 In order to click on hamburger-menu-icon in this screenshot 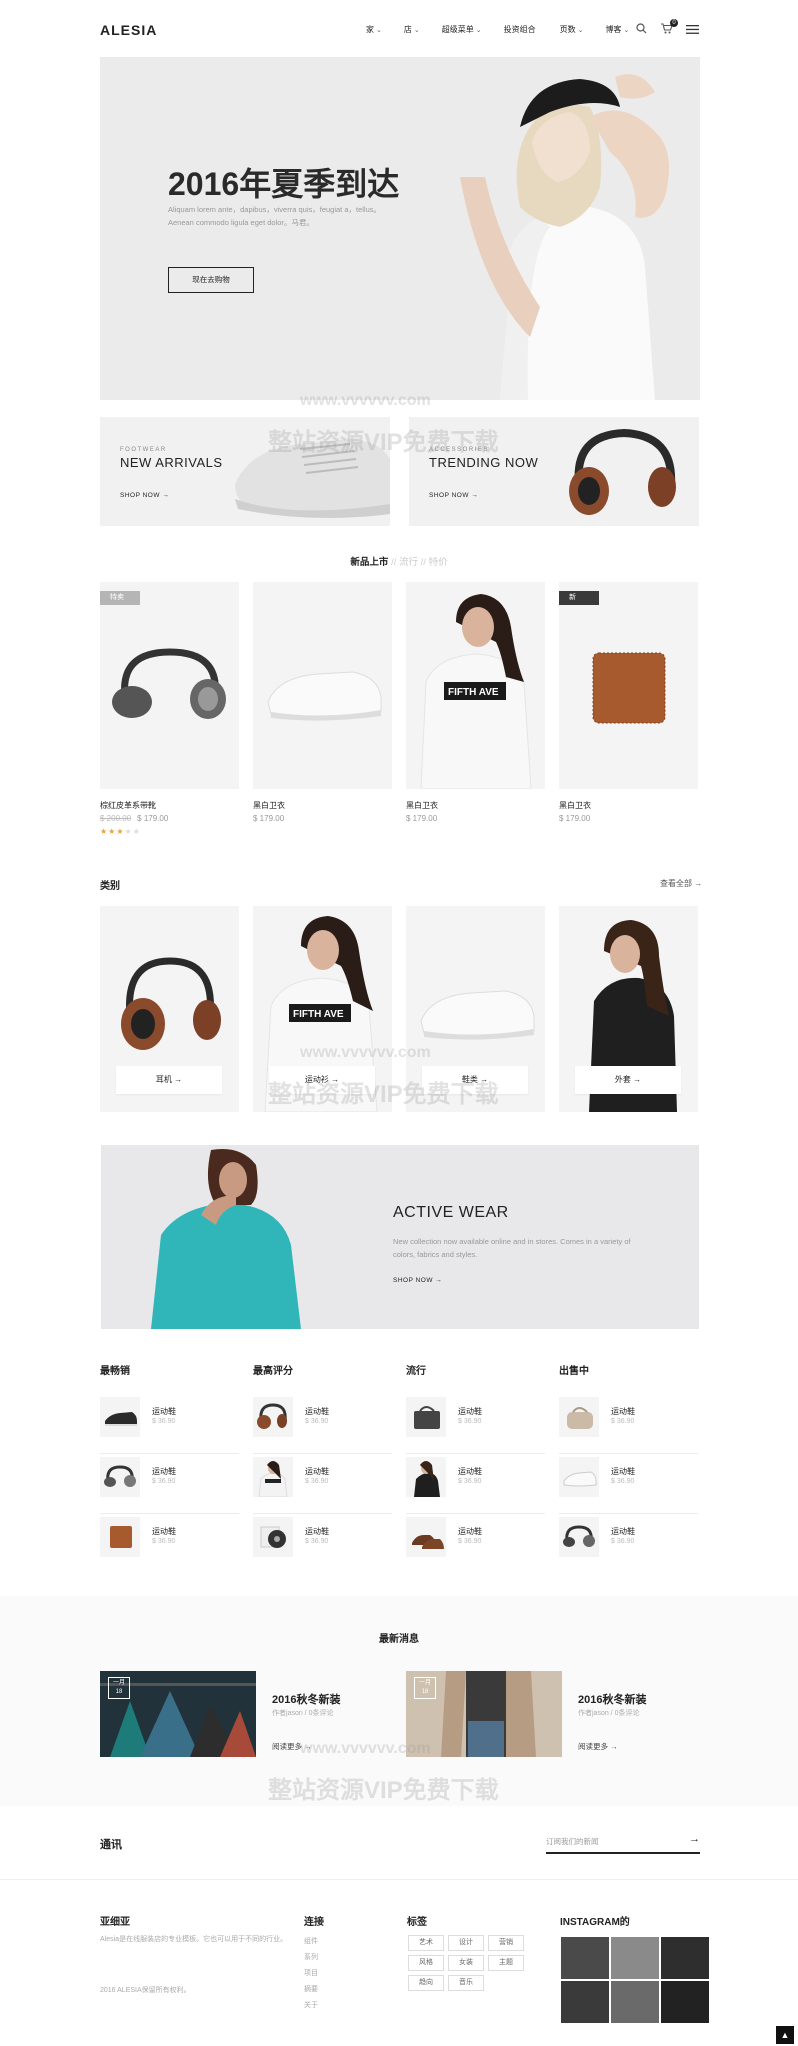, I will do `click(692, 31)`.